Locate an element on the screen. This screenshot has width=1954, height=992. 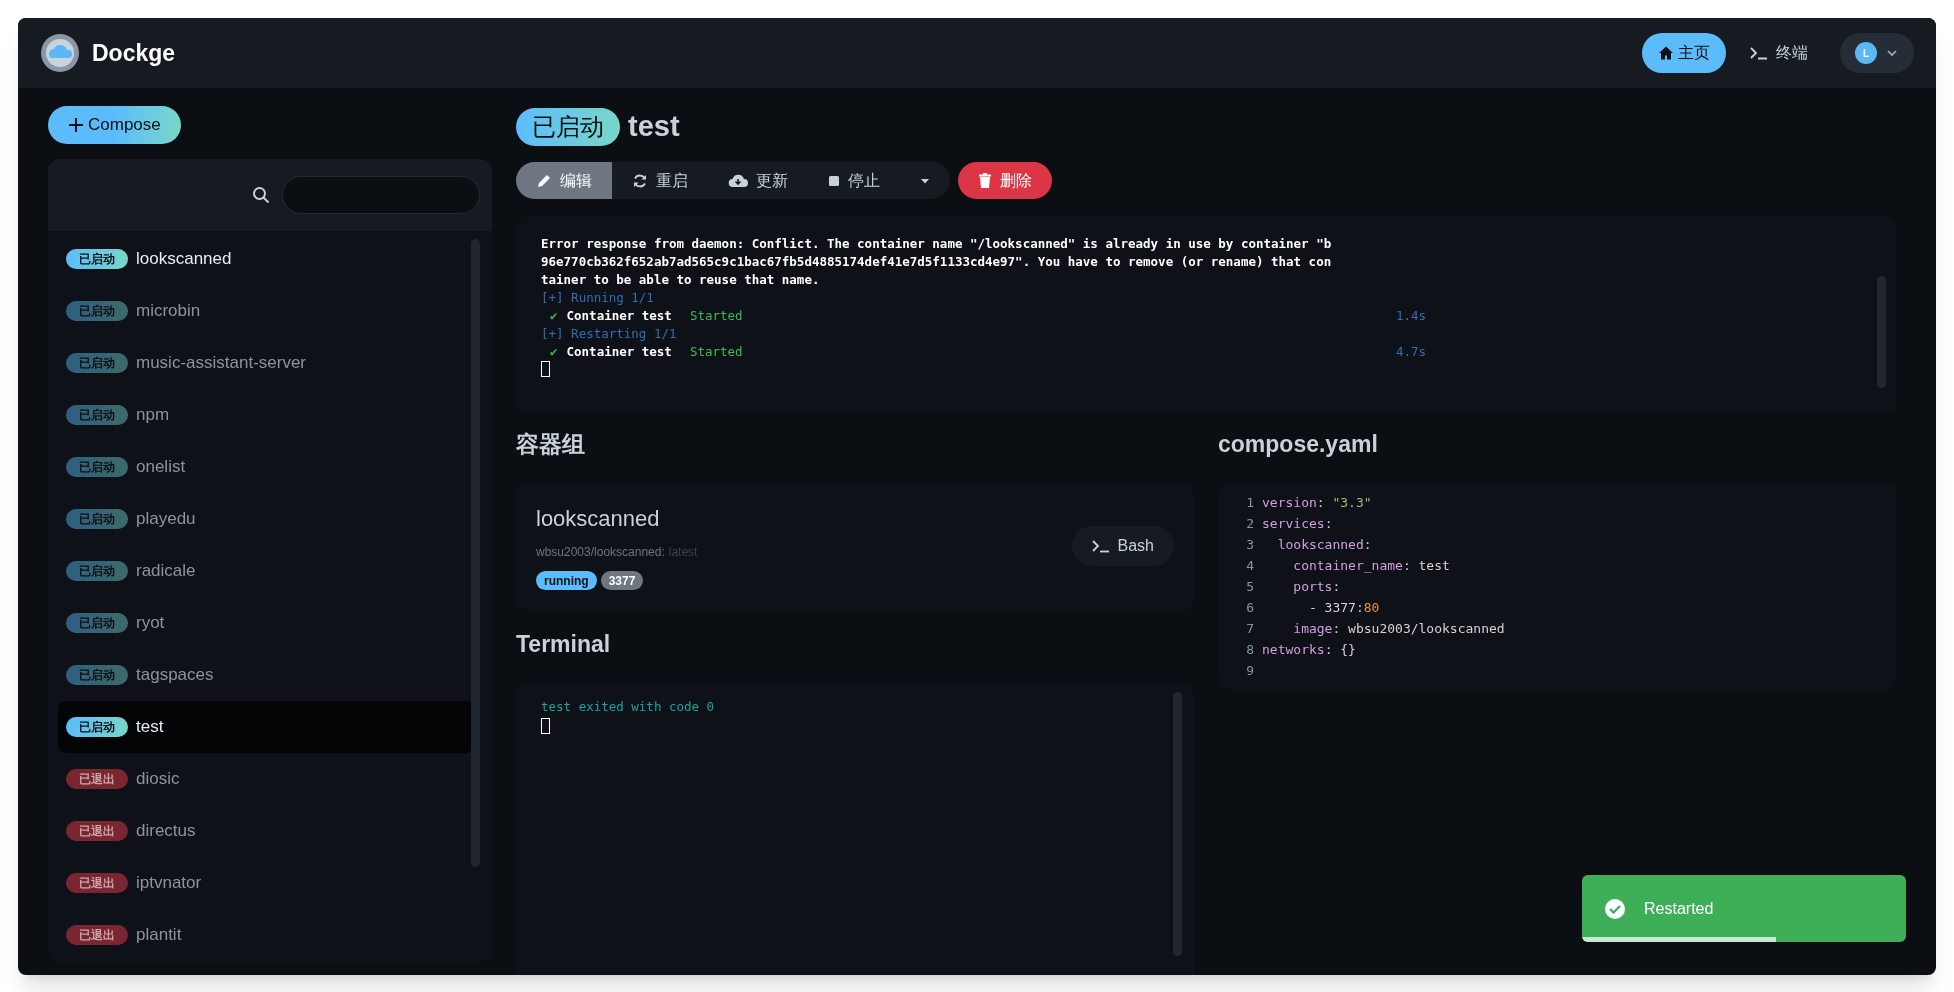
stack-list-item: 已启动 test is located at coordinates (266, 727).